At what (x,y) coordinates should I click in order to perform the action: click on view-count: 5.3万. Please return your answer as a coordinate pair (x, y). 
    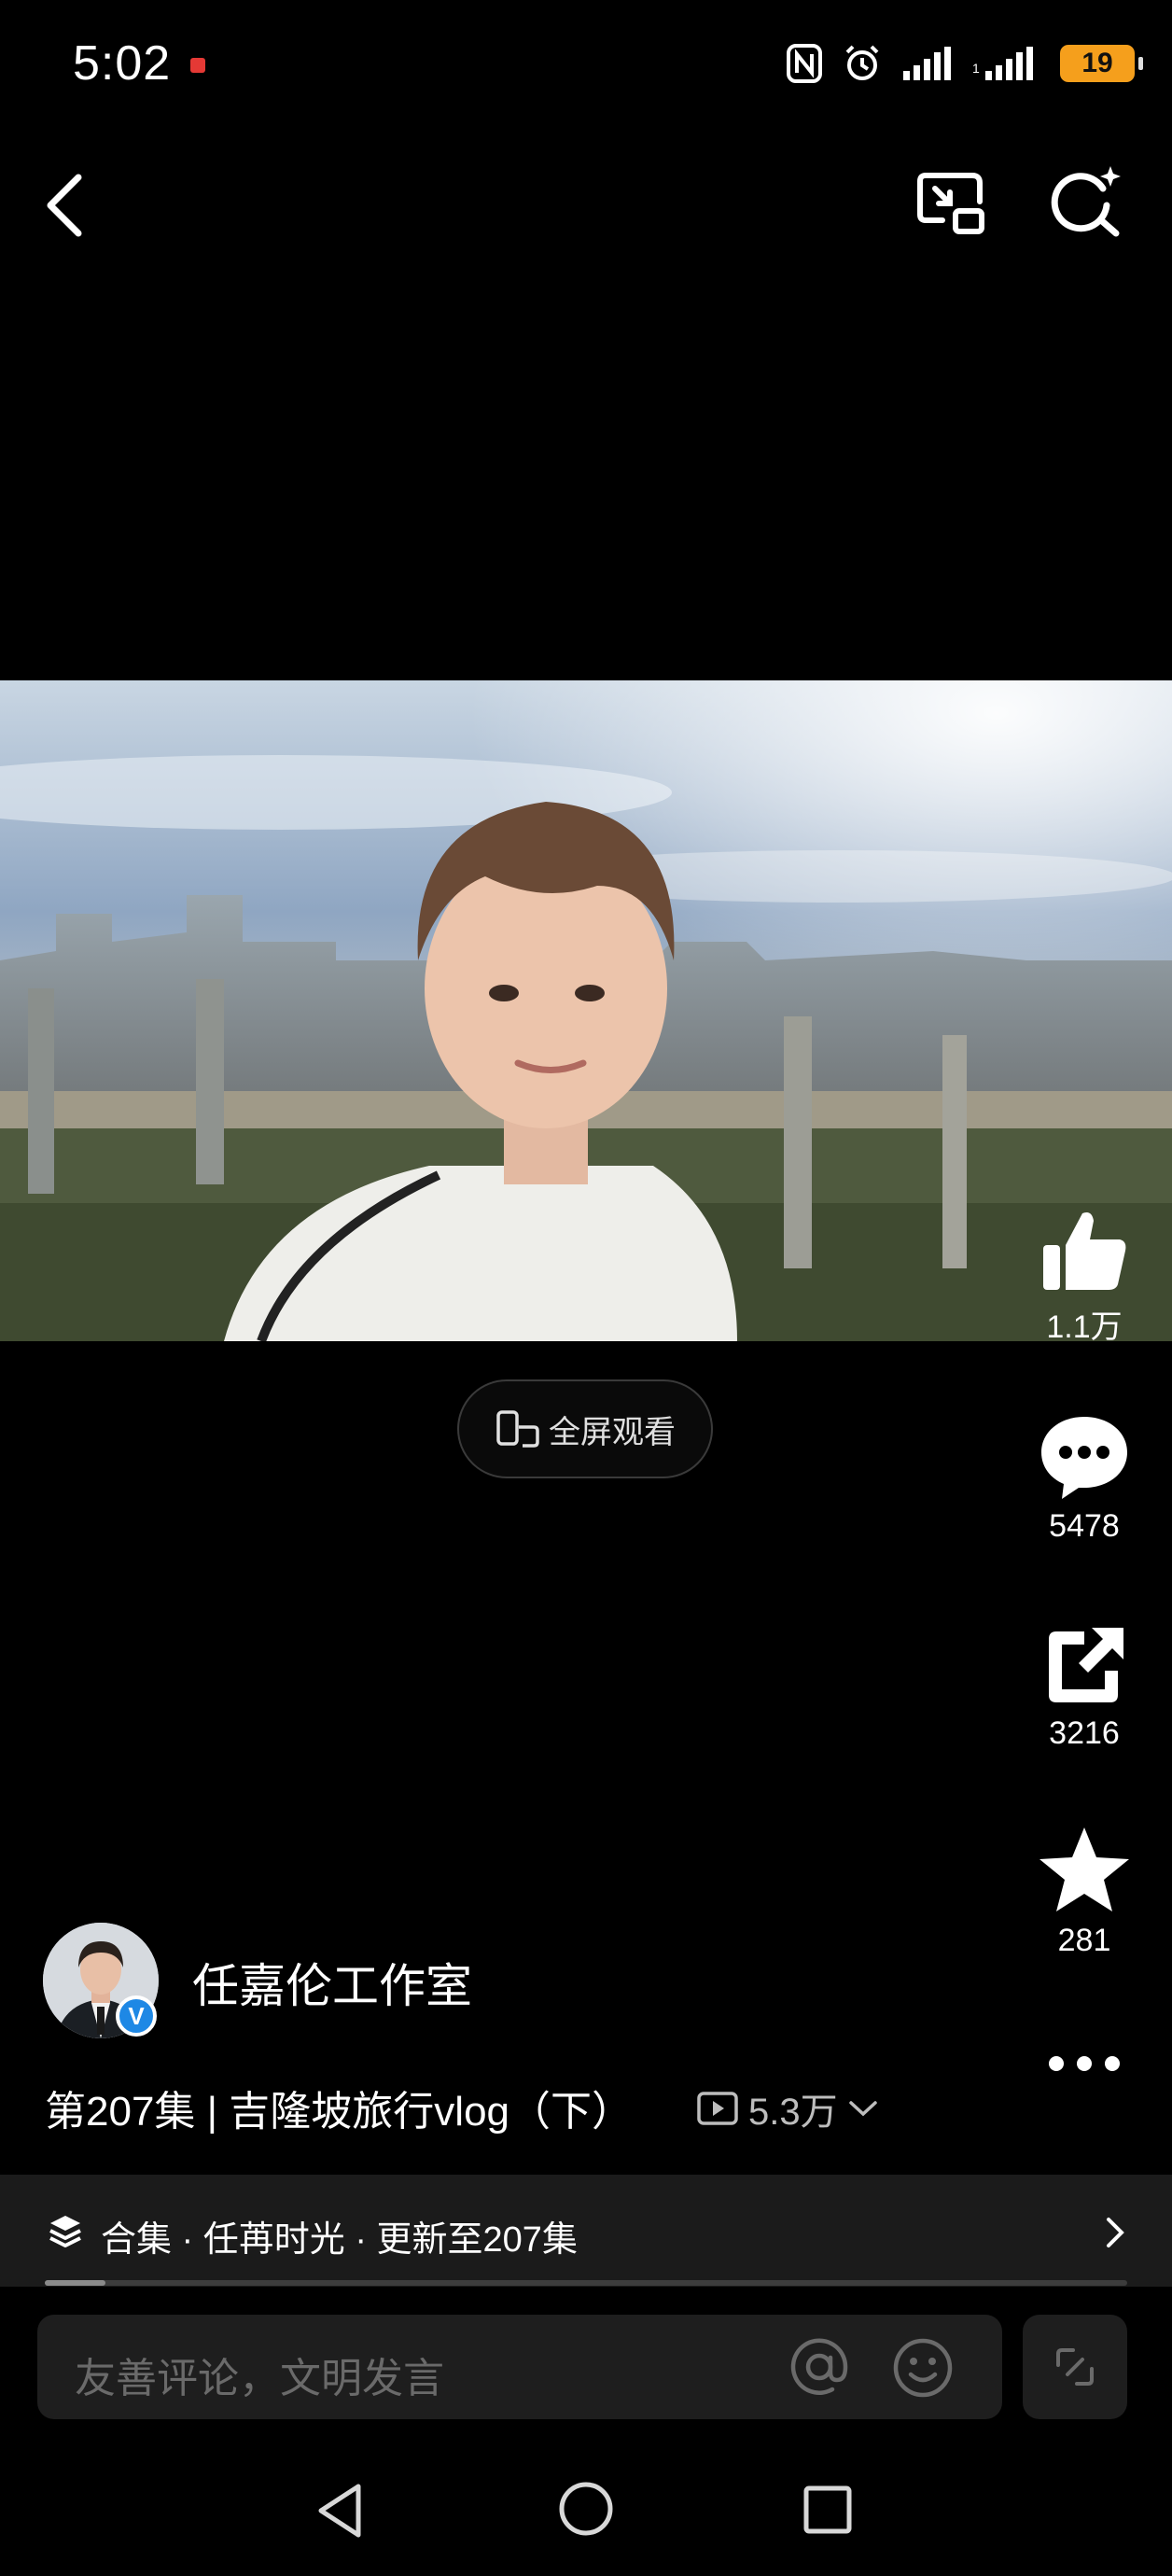
    Looking at the image, I should click on (787, 2108).